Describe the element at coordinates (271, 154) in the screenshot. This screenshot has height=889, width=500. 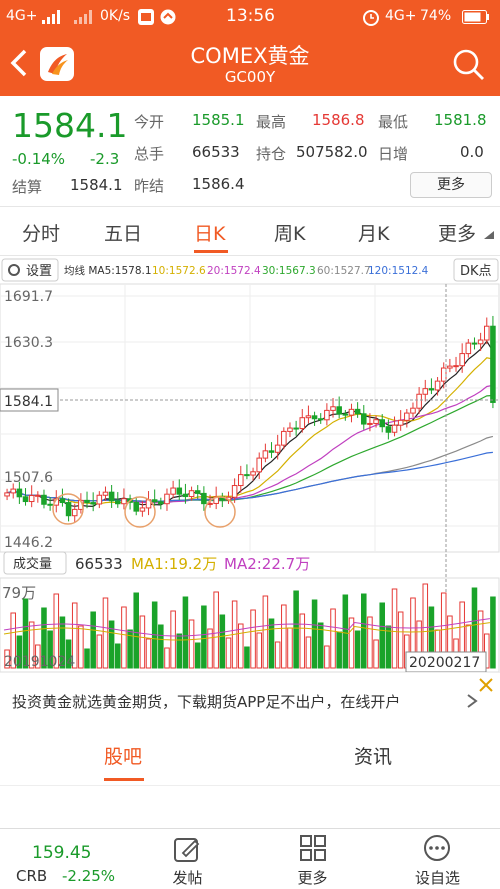
I see `open-interest-label: 持仓` at that location.